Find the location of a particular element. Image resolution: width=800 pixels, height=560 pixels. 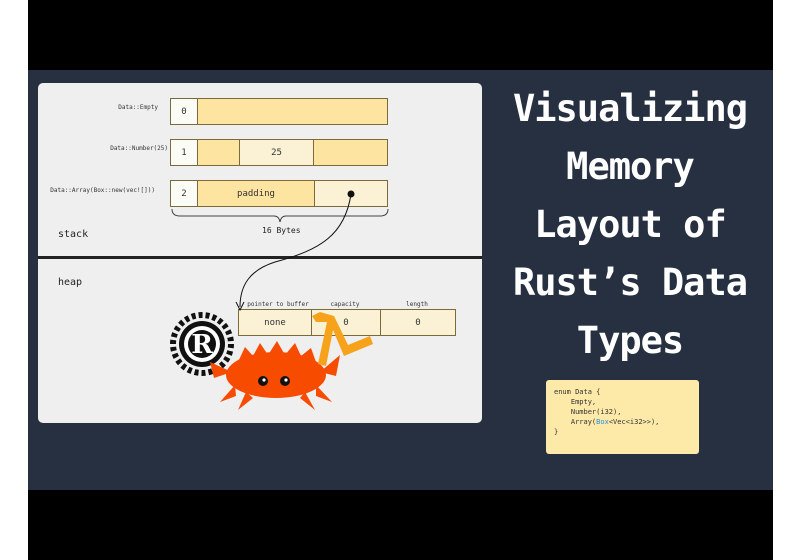

code-line-4-post: <Vec<i32>>), is located at coordinates (634, 422).